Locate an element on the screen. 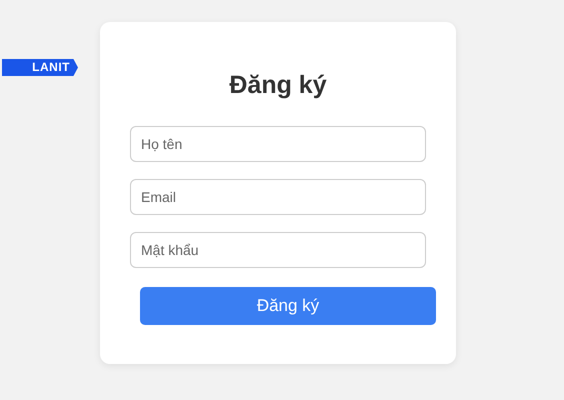  form-title: Đăng ký is located at coordinates (278, 85).